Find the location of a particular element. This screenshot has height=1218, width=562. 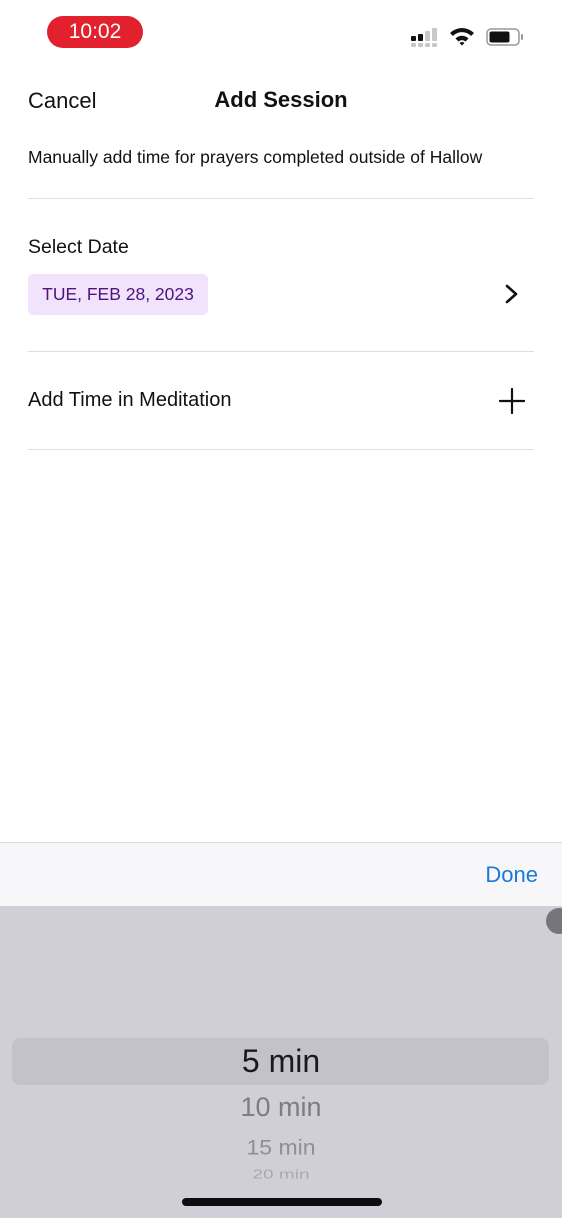

status-bar: 10:02 is located at coordinates (281, 32).